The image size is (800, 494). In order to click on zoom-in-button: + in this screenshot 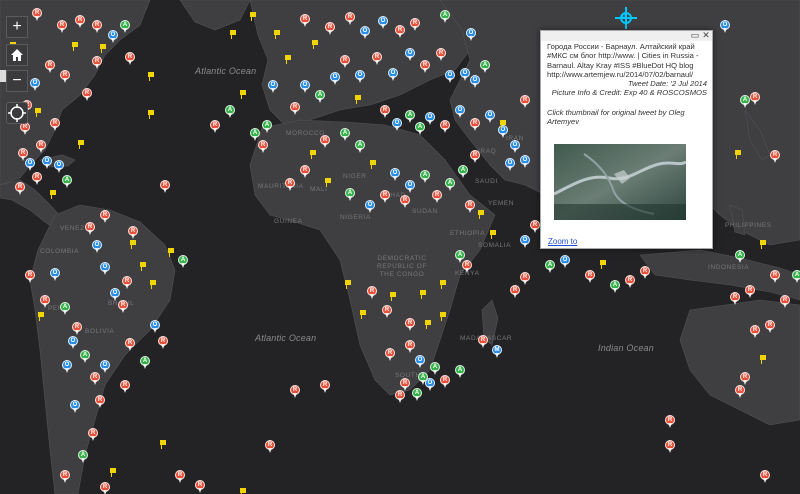, I will do `click(17, 27)`.